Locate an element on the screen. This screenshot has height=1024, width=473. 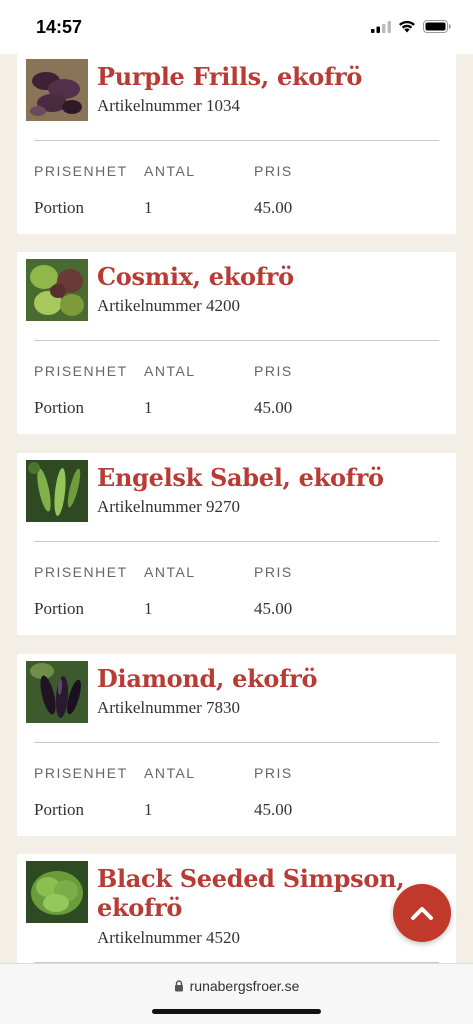
cosmix-lettuce-image is located at coordinates (57, 290).